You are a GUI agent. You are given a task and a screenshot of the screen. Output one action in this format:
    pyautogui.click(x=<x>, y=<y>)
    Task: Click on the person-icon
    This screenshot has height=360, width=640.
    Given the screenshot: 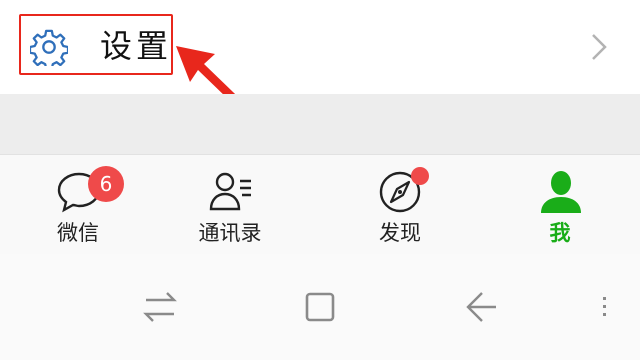 What is the action you would take?
    pyautogui.click(x=561, y=192)
    